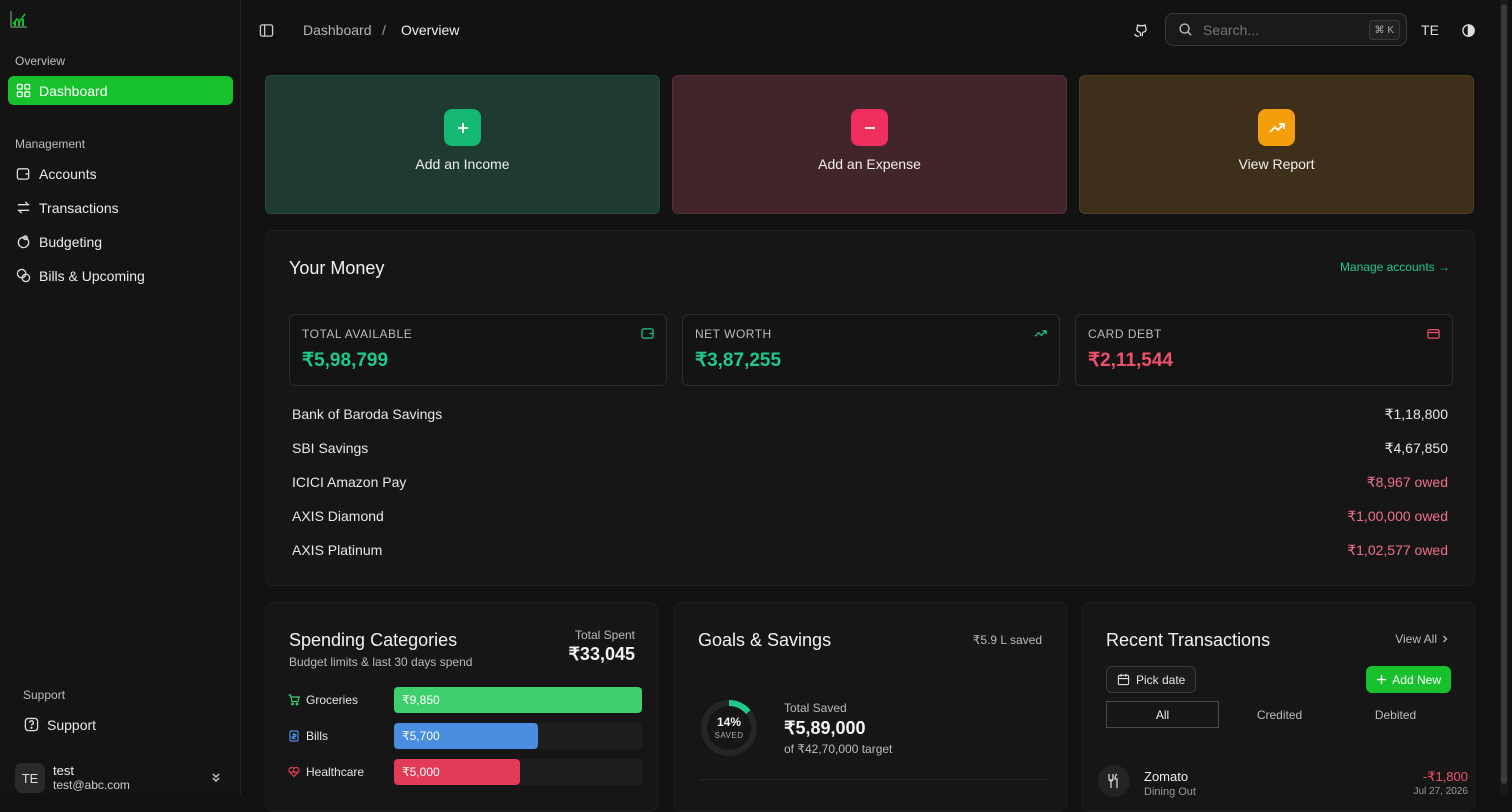 Image resolution: width=1512 pixels, height=812 pixels. Describe the element at coordinates (123, 724) in the screenshot. I see `sidebar-item-support: Support` at that location.